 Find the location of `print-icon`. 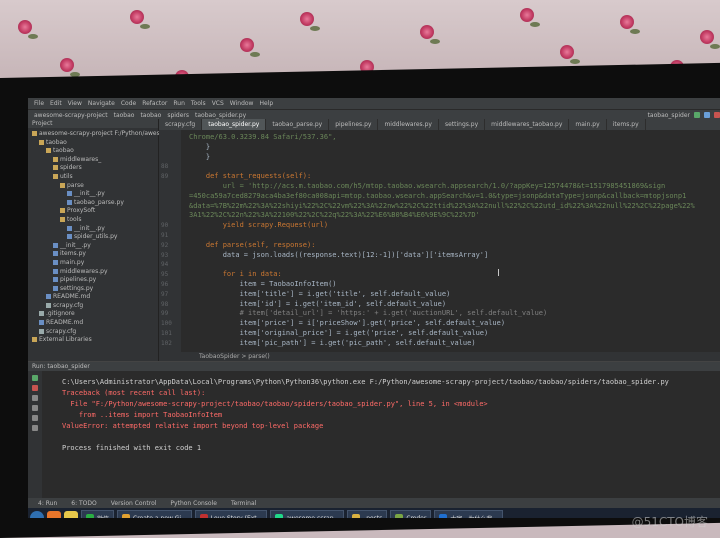

print-icon is located at coordinates (35, 418).